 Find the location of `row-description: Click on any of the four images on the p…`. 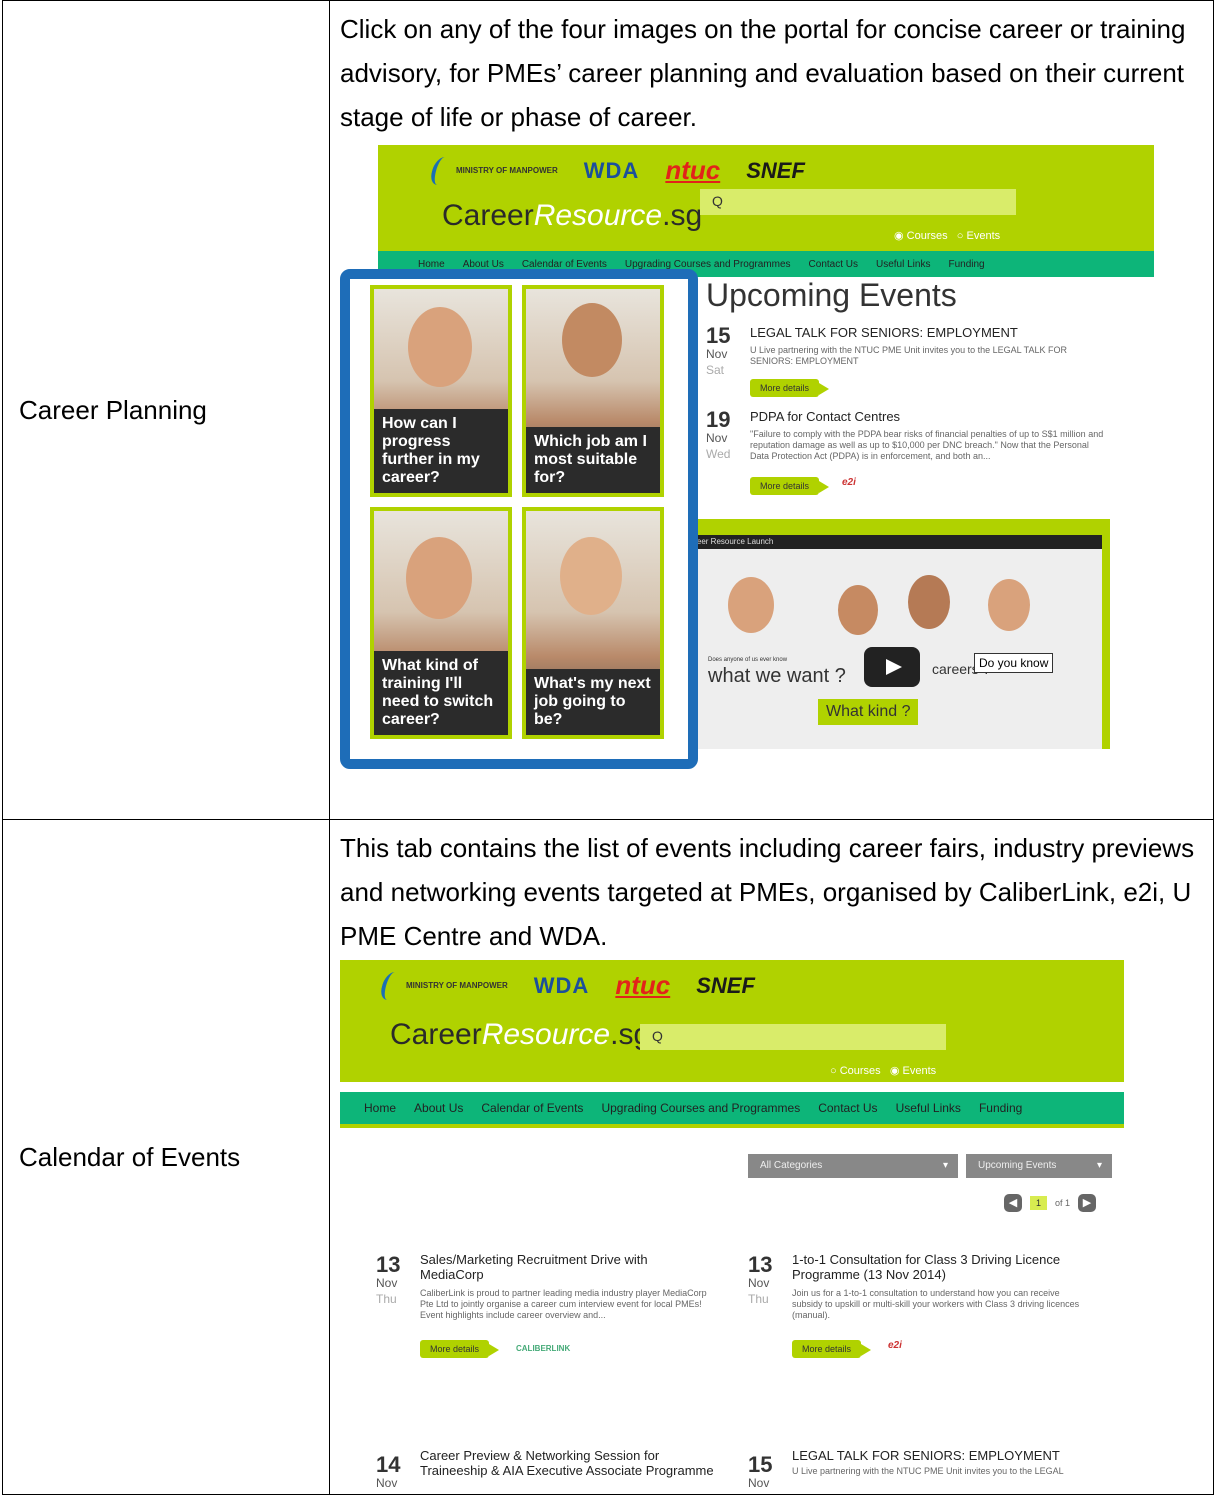

row-description: Click on any of the four images on the p… is located at coordinates (763, 73).